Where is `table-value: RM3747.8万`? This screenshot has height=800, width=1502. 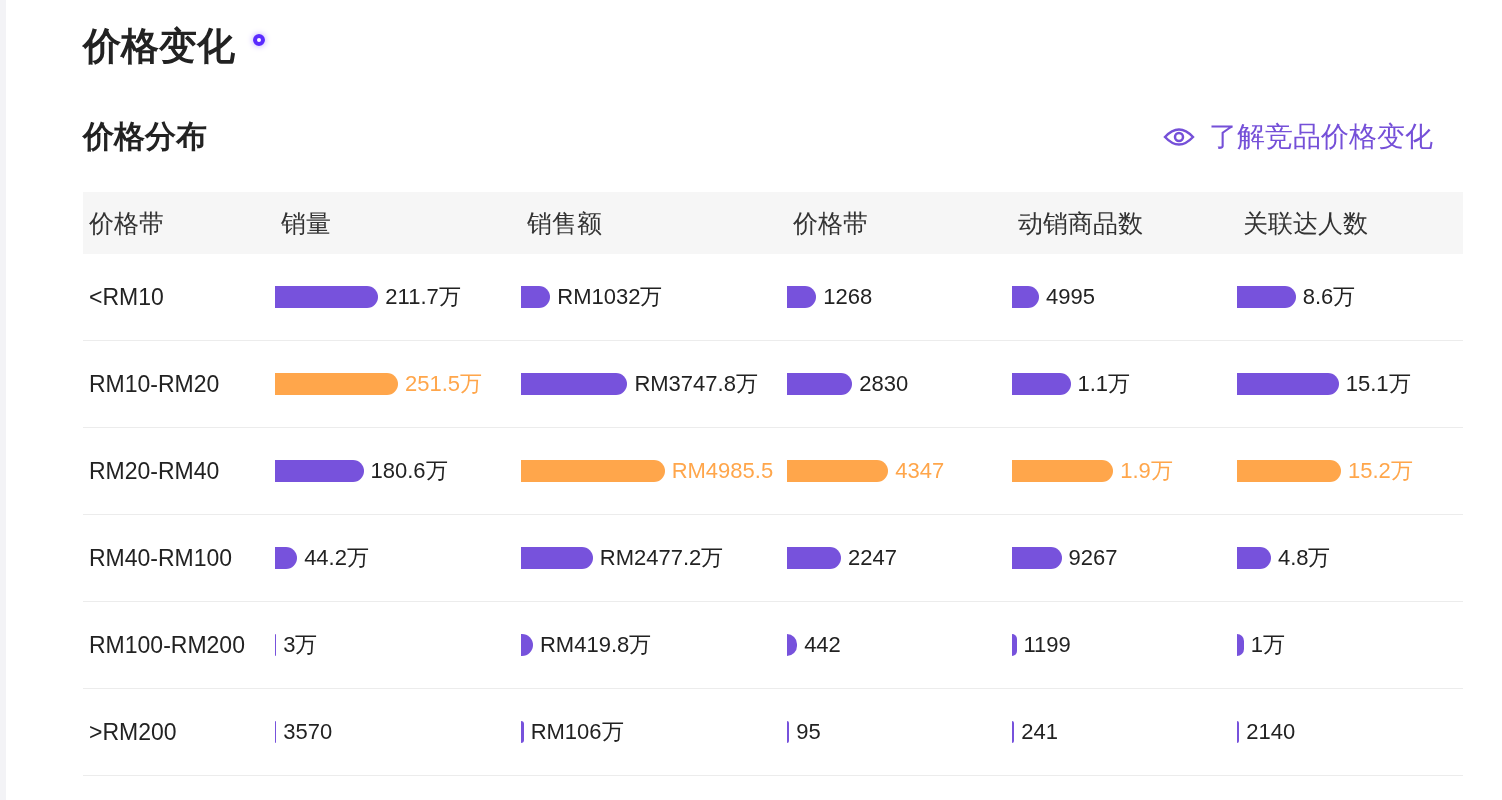
table-value: RM3747.8万 is located at coordinates (696, 384).